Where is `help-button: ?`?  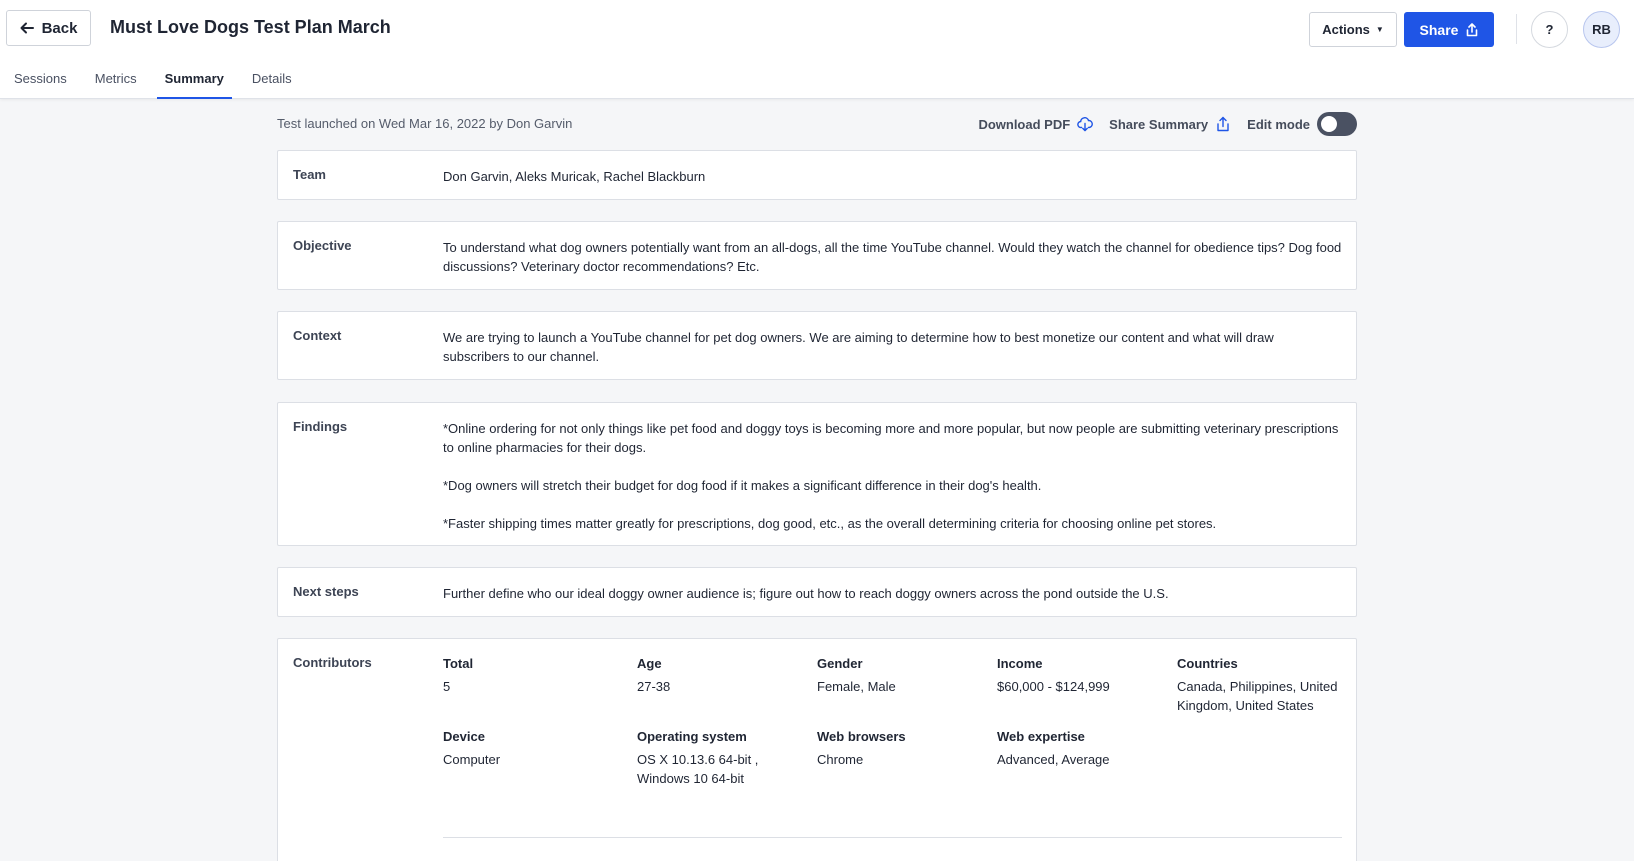
help-button: ? is located at coordinates (1549, 29).